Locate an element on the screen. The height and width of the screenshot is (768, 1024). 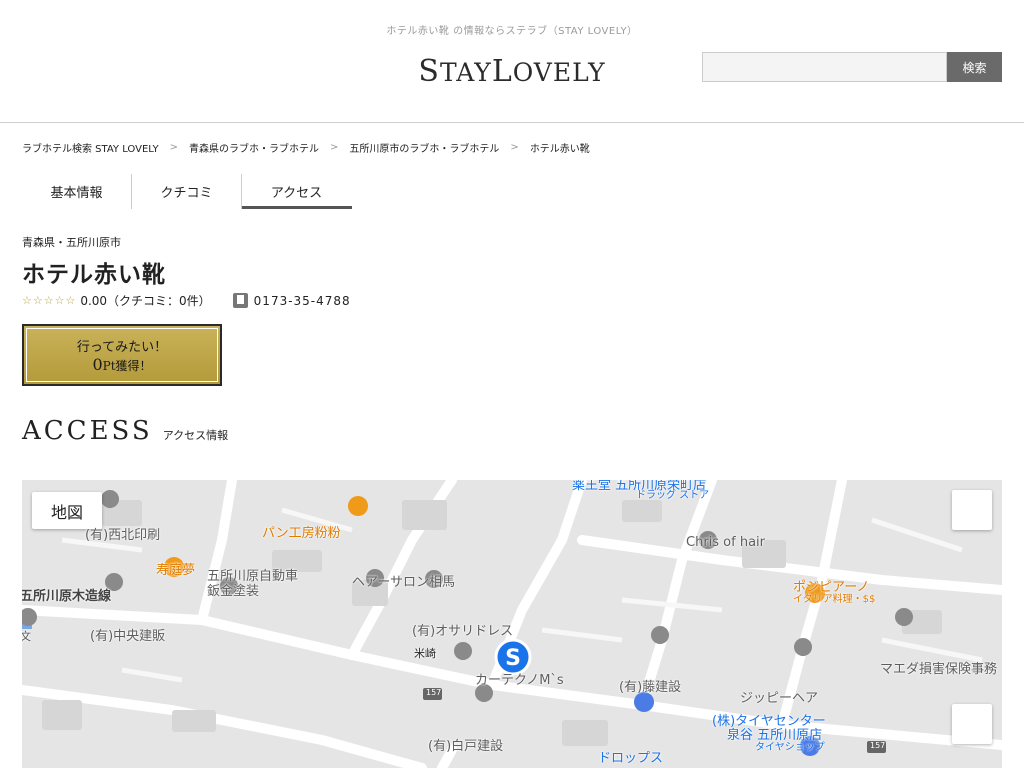
tagline: ホテル赤い靴 の情報ならステラブ（STAY LOVELY） is located at coordinates (512, 31).